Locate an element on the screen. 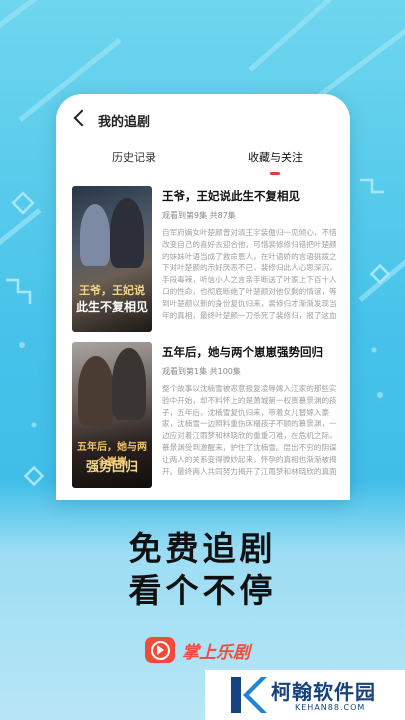  watermark: 柯翰软件园 KEHAN88.COM is located at coordinates (305, 695).